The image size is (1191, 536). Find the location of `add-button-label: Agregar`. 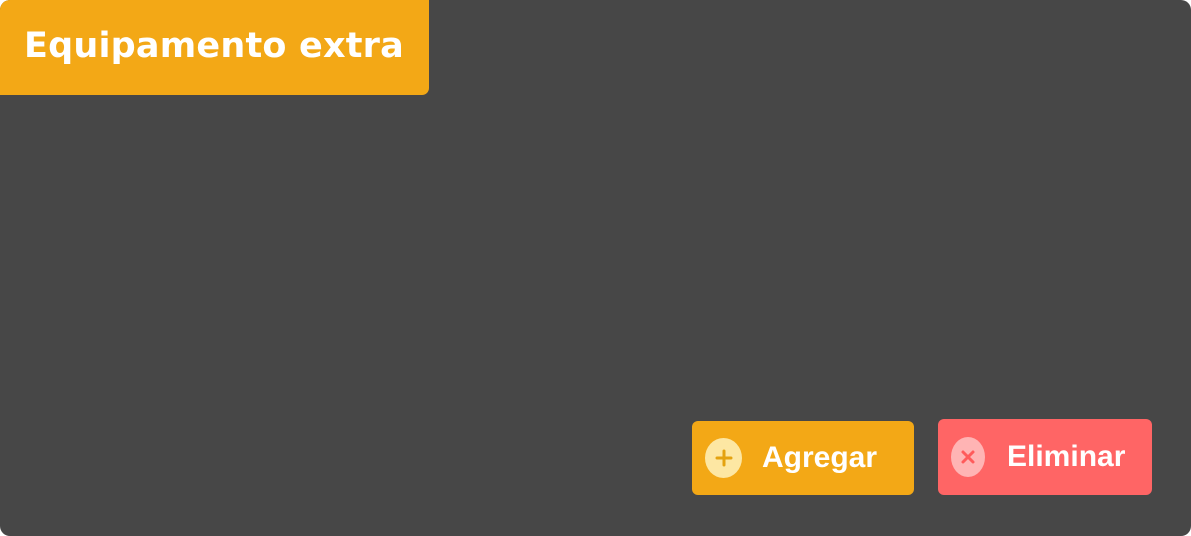

add-button-label: Agregar is located at coordinates (820, 457).